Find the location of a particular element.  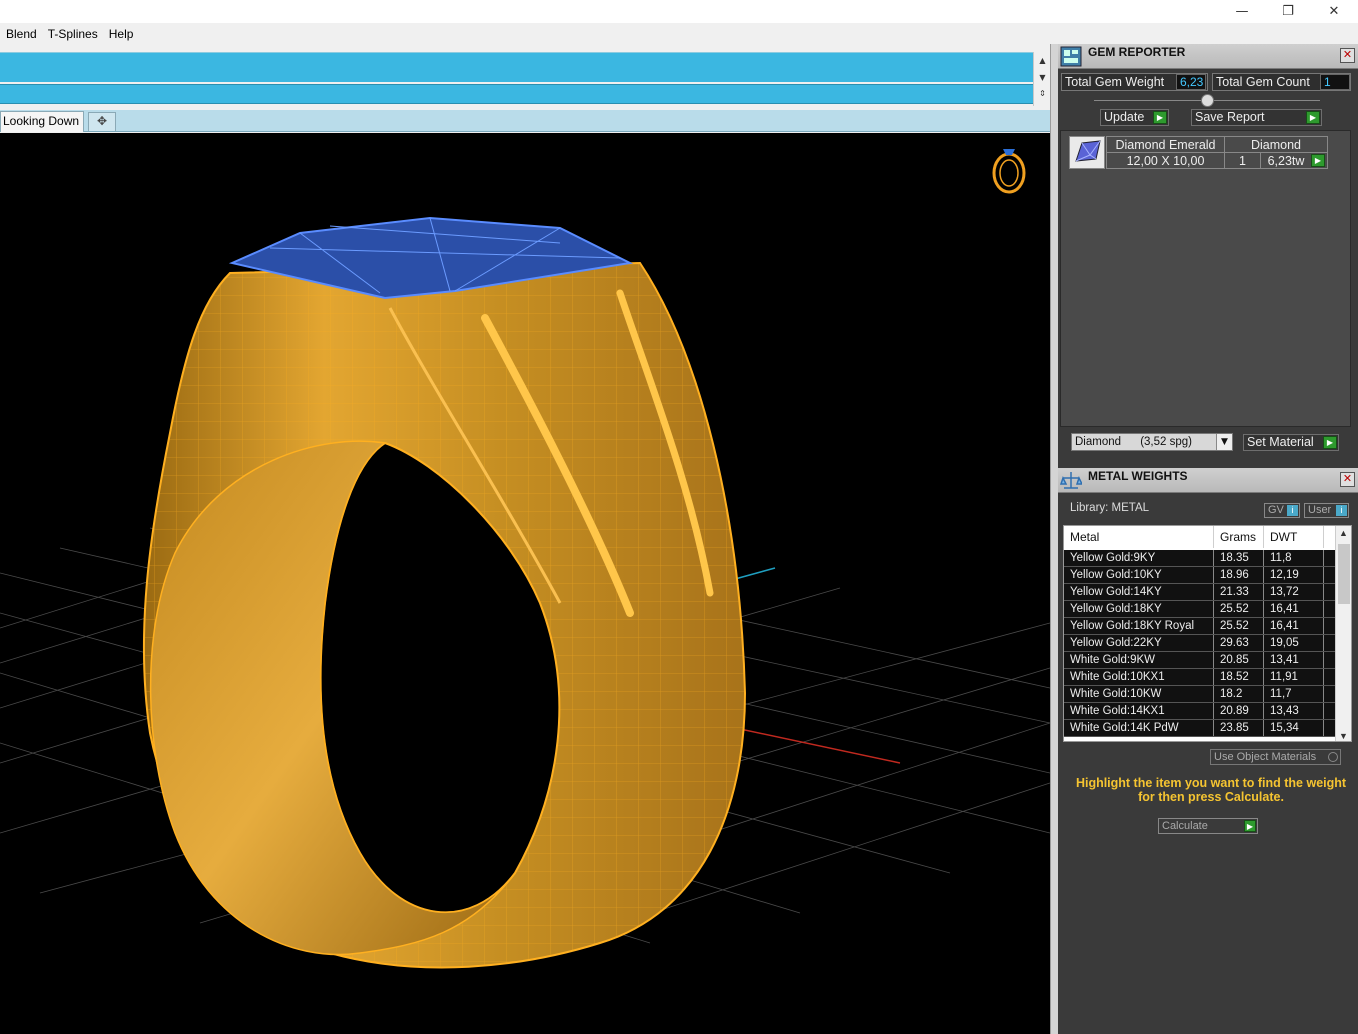

grams-cell: 18.35 is located at coordinates (1239, 558).